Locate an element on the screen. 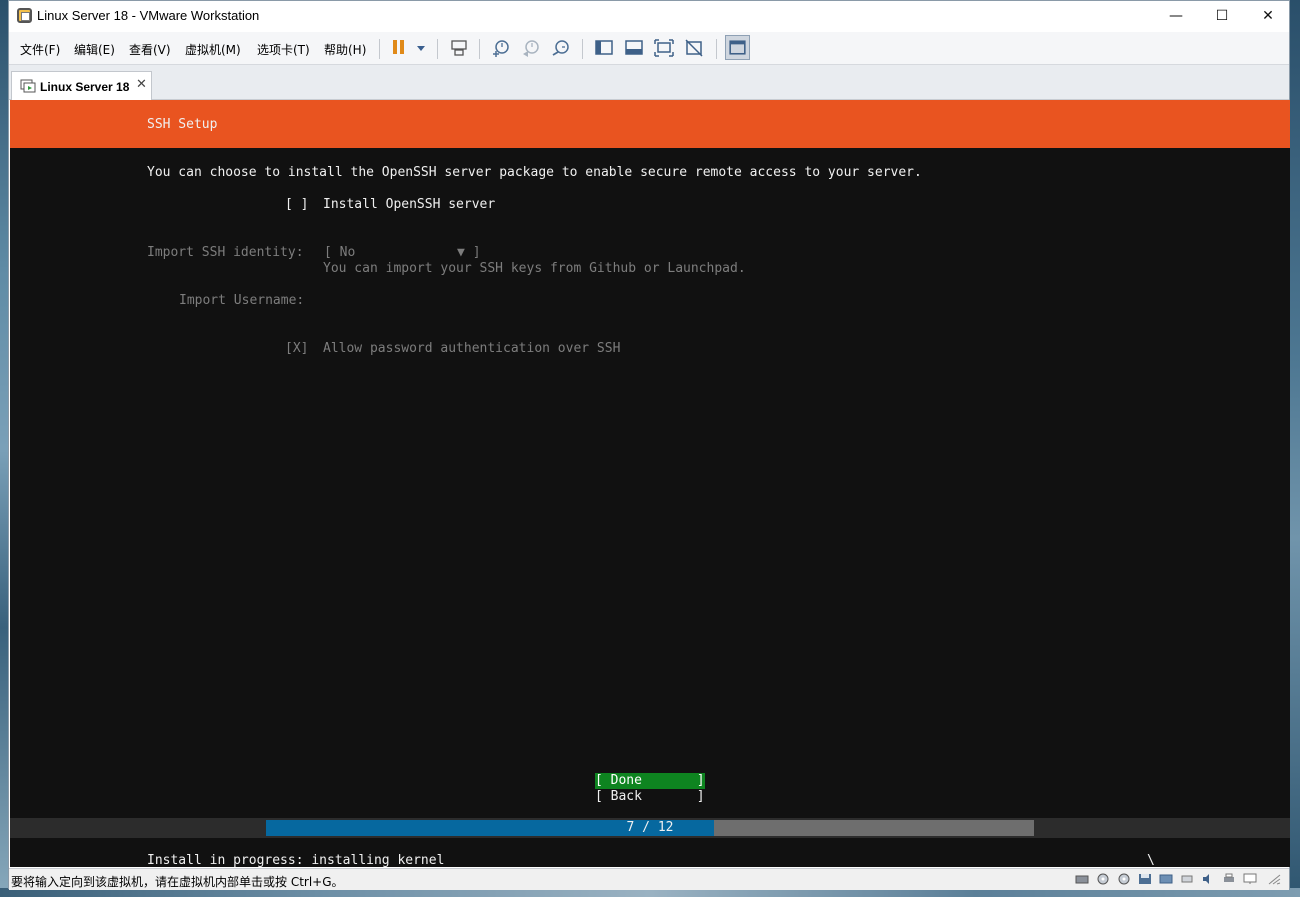 Image resolution: width=1300 pixels, height=897 pixels. maximize-button: ☐ is located at coordinates (1222, 16).